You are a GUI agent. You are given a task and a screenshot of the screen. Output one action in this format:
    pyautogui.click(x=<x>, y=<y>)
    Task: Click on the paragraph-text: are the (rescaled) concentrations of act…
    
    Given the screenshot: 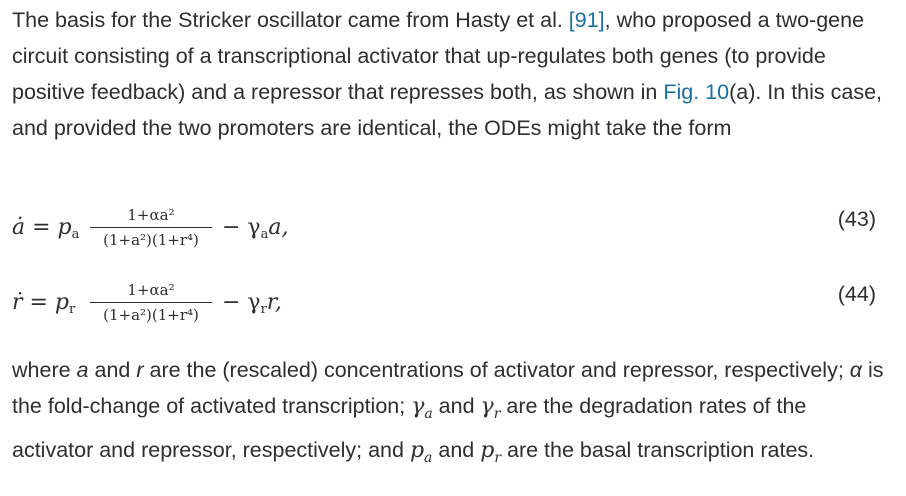 What is the action you would take?
    pyautogui.click(x=496, y=370)
    